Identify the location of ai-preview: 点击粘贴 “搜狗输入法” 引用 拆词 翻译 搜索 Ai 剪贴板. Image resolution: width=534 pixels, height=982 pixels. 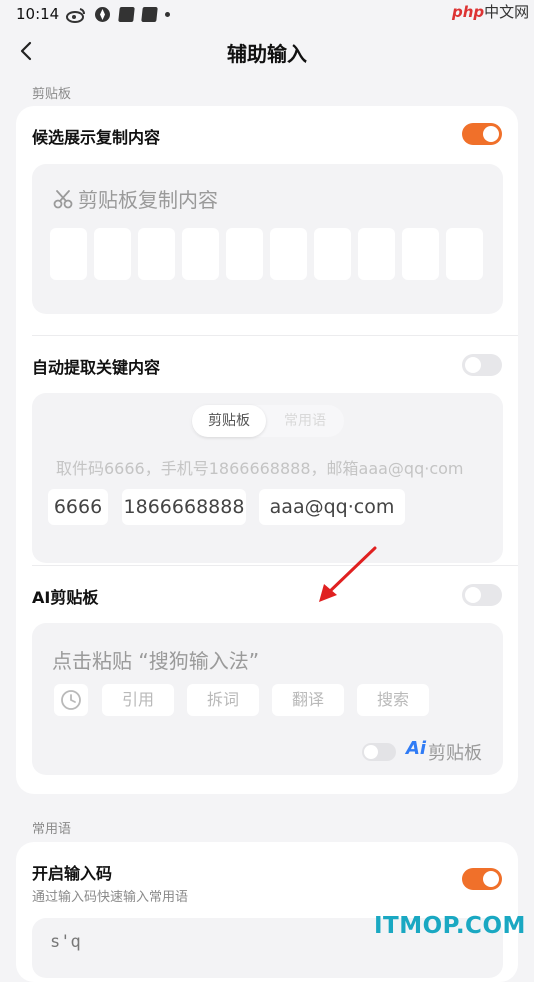
(267, 699).